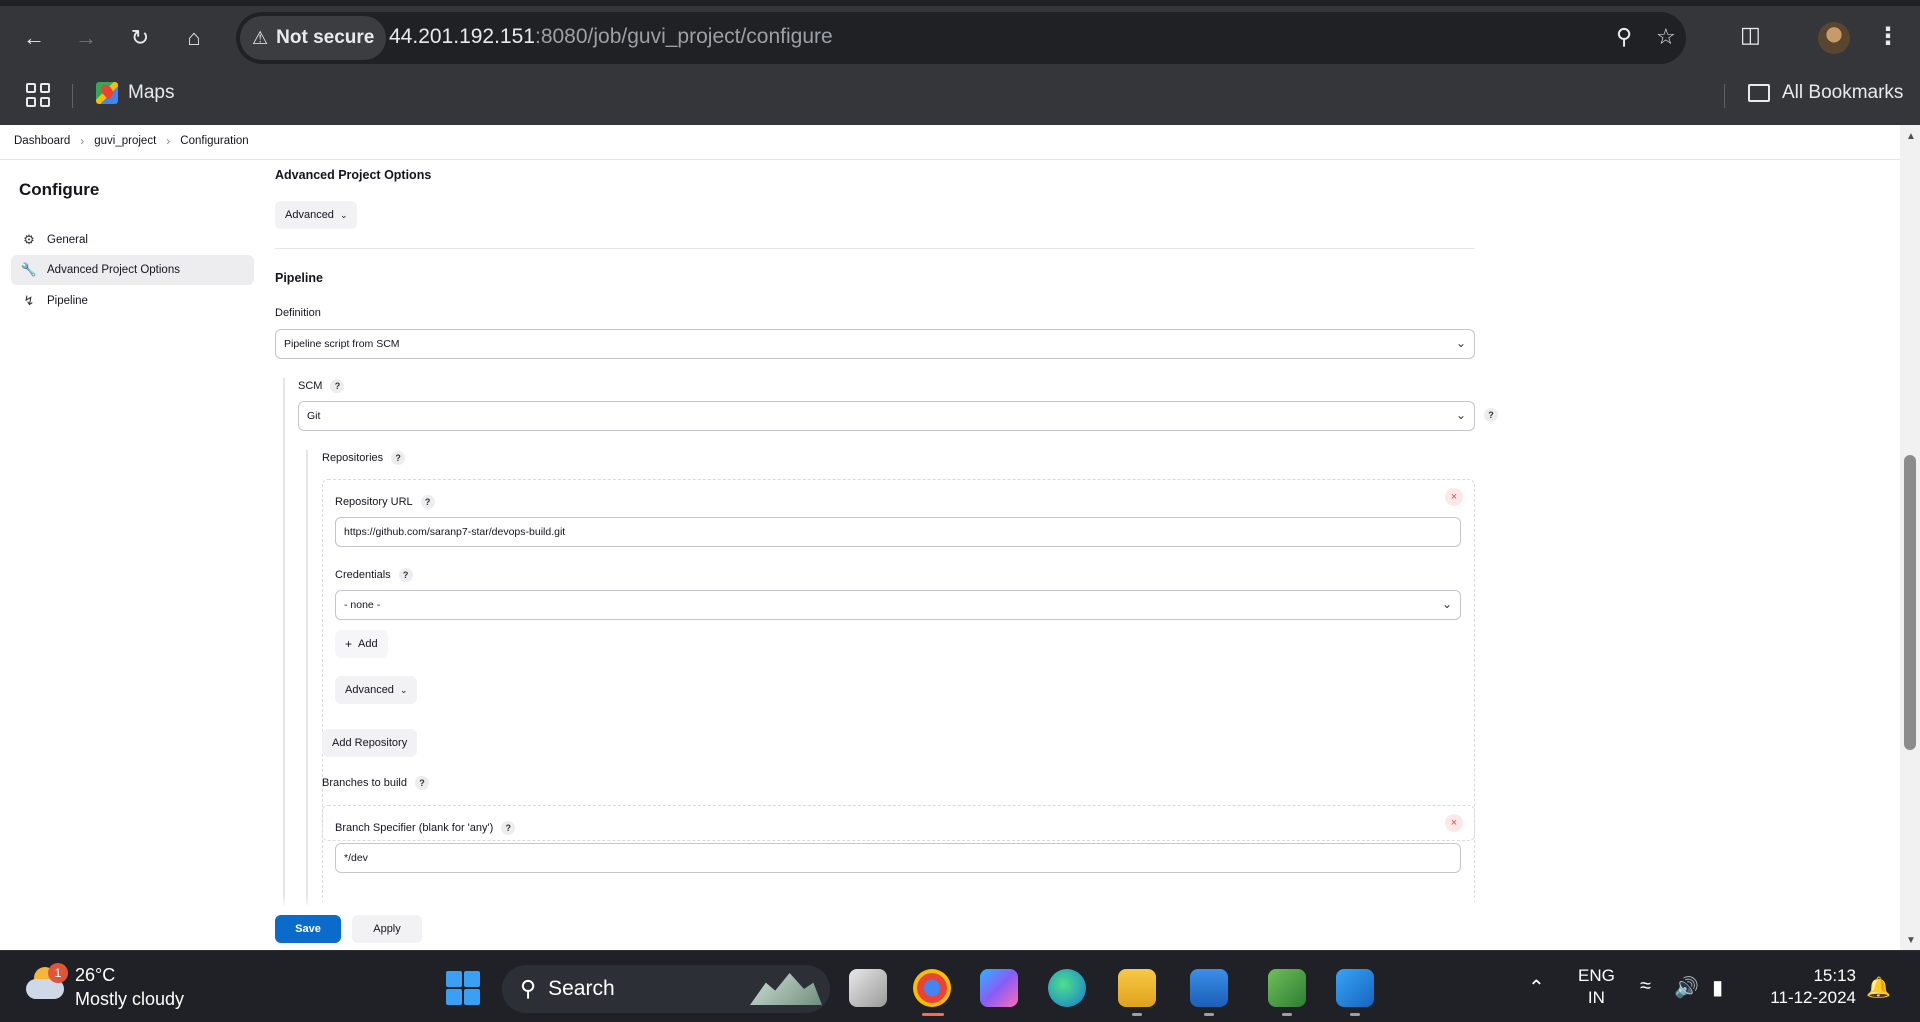 The width and height of the screenshot is (1920, 1022). What do you see at coordinates (107, 93) in the screenshot?
I see `maps-icon` at bounding box center [107, 93].